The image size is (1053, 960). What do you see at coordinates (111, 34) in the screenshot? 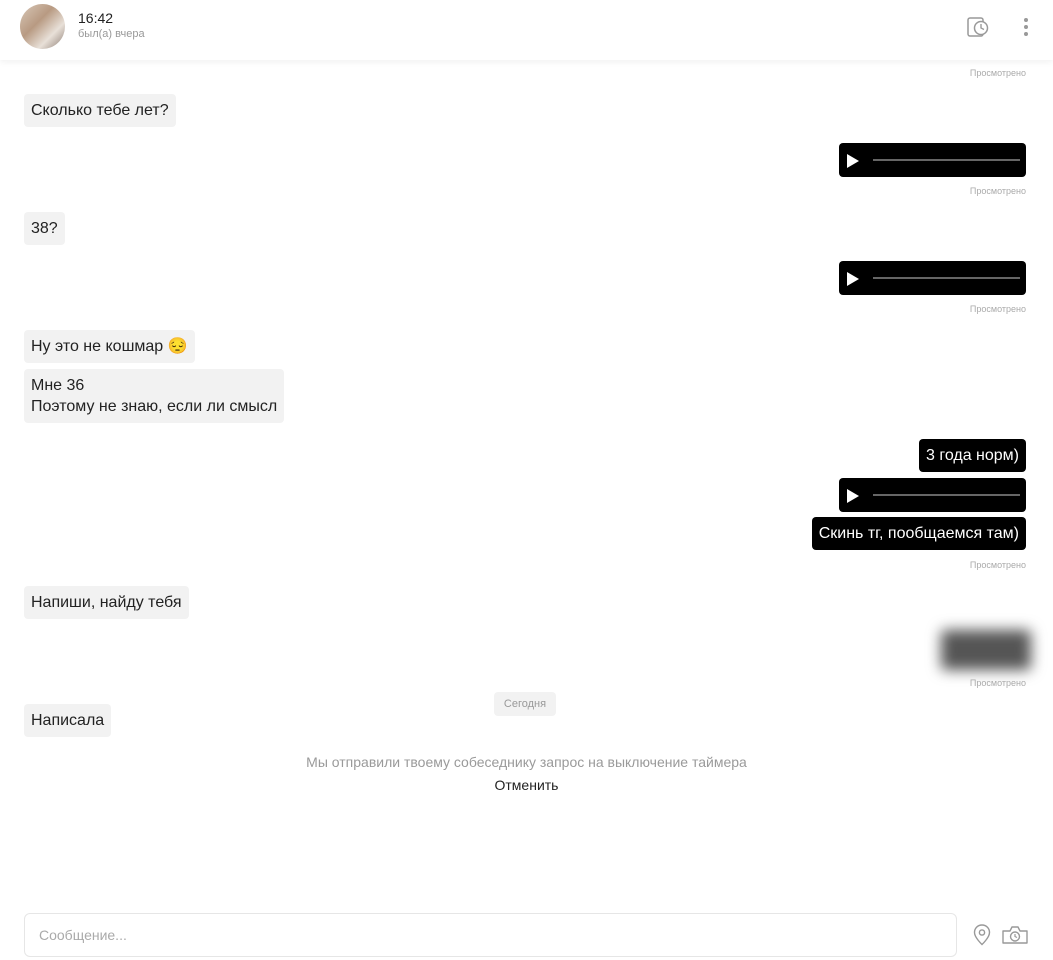
I see `last-seen-status: был(а) вчера` at bounding box center [111, 34].